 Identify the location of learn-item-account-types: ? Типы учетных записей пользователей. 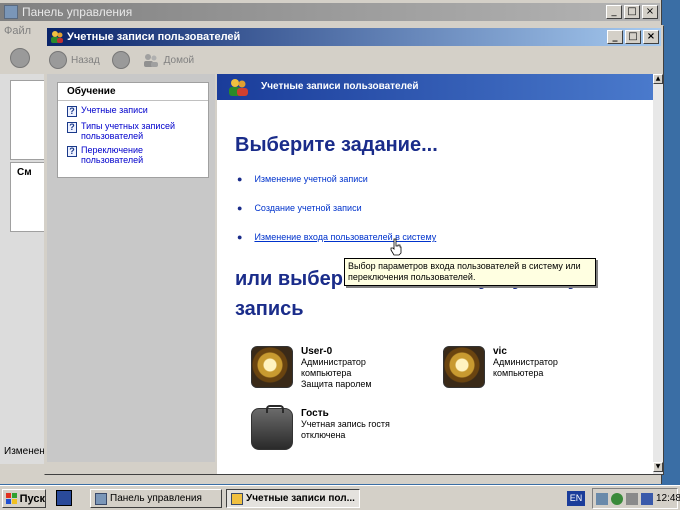
(133, 129).